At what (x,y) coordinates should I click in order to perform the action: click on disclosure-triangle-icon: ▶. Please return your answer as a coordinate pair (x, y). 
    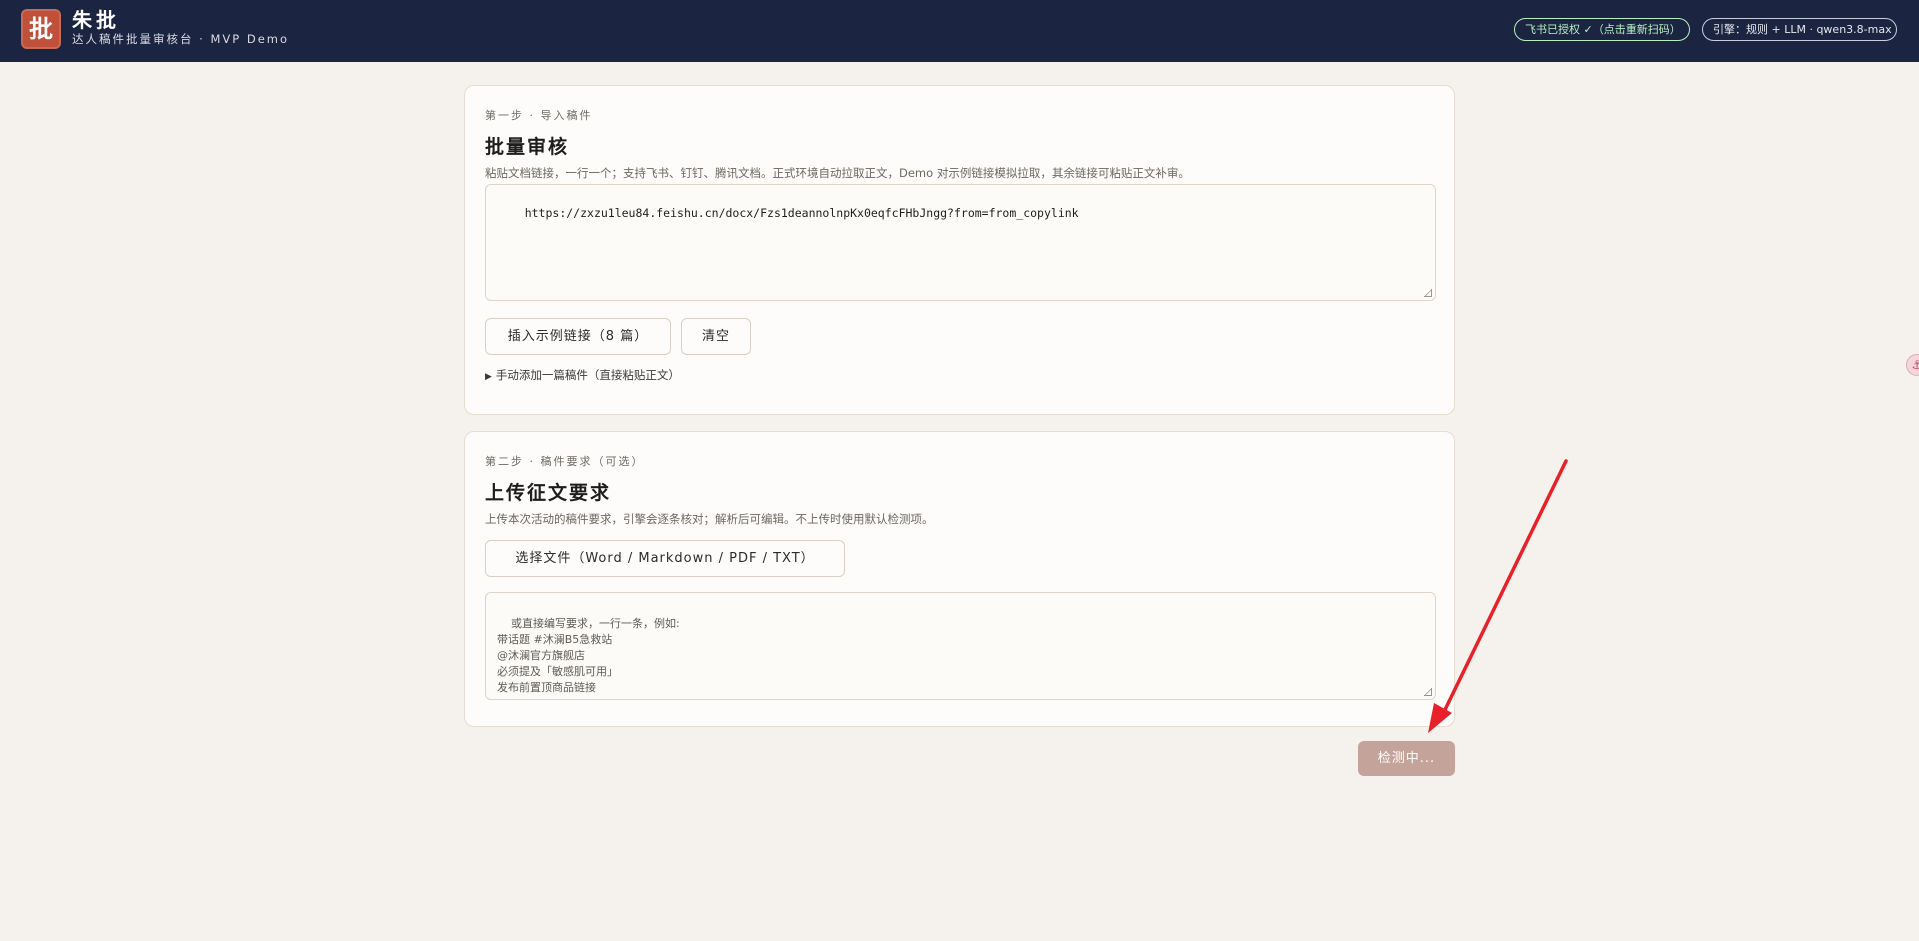
    Looking at the image, I should click on (488, 377).